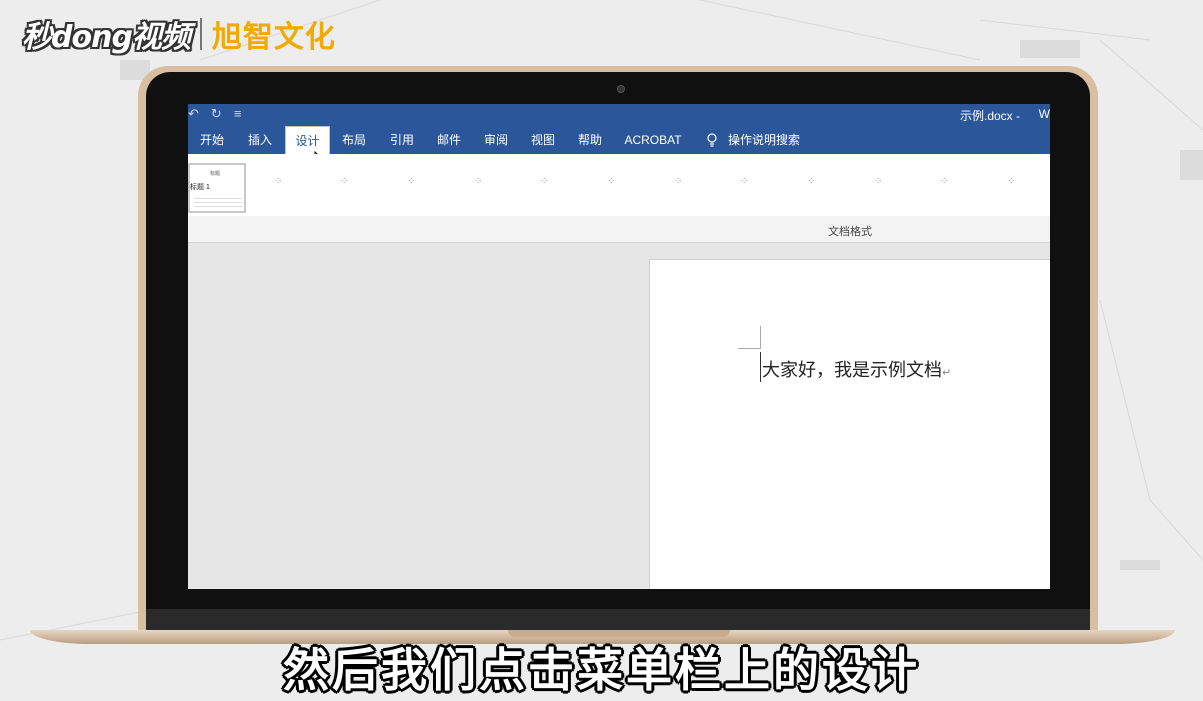 This screenshot has height=701, width=1203. I want to click on tab-help: 帮助, so click(590, 140).